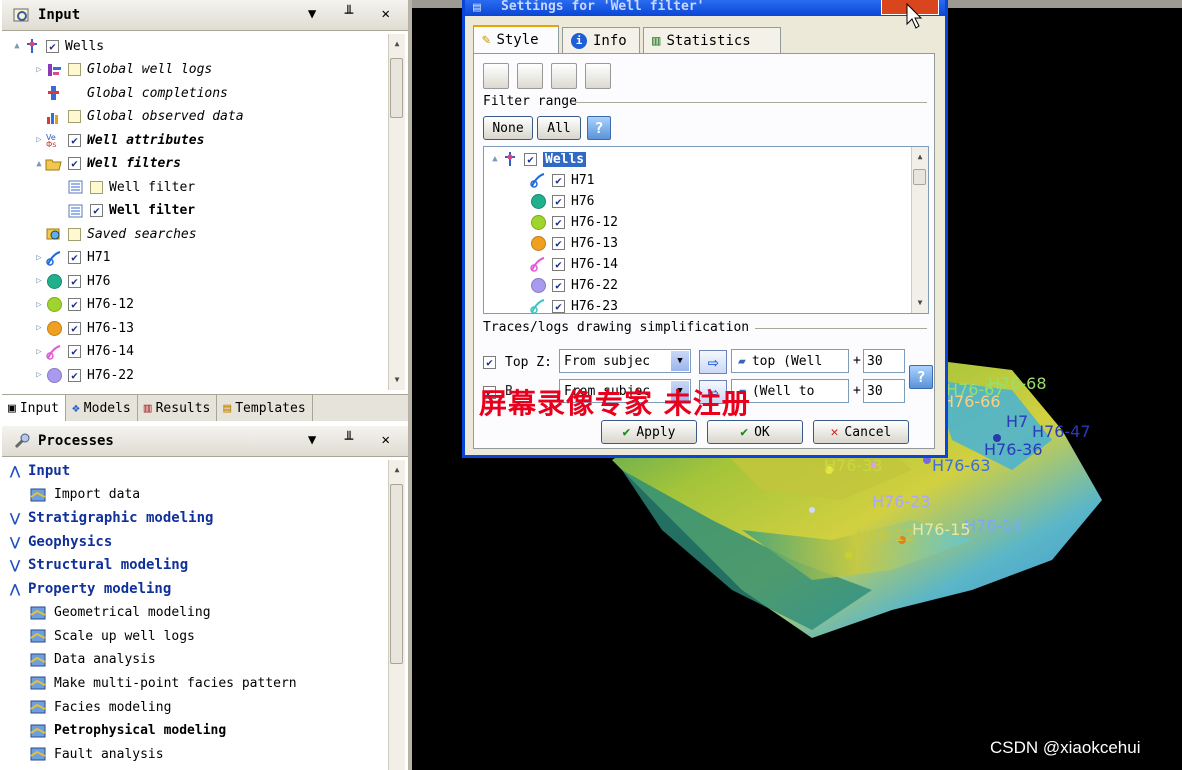 Image resolution: width=1182 pixels, height=770 pixels. I want to click on top-z-offset-input: 30, so click(884, 361).